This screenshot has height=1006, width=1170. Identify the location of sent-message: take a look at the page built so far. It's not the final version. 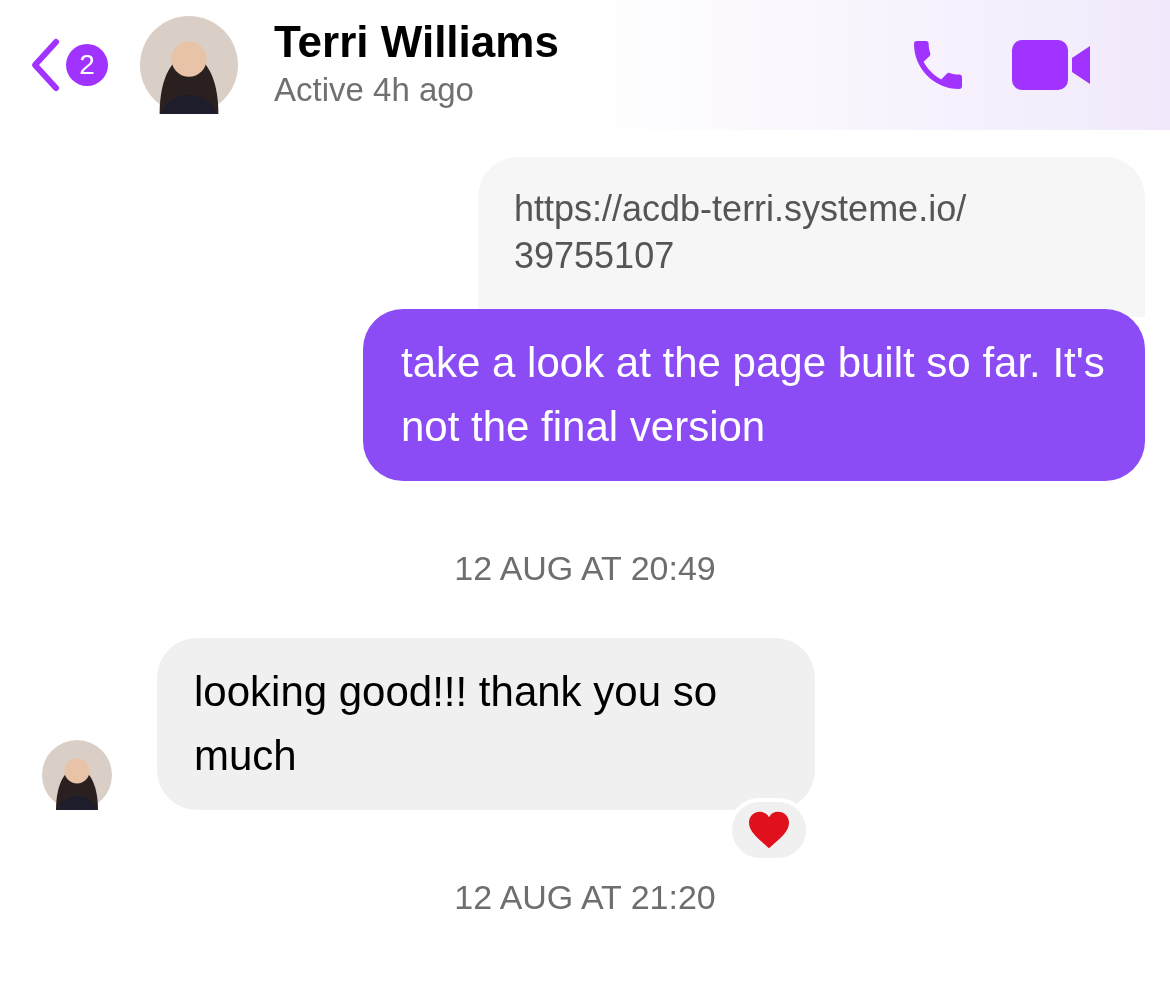
(754, 395).